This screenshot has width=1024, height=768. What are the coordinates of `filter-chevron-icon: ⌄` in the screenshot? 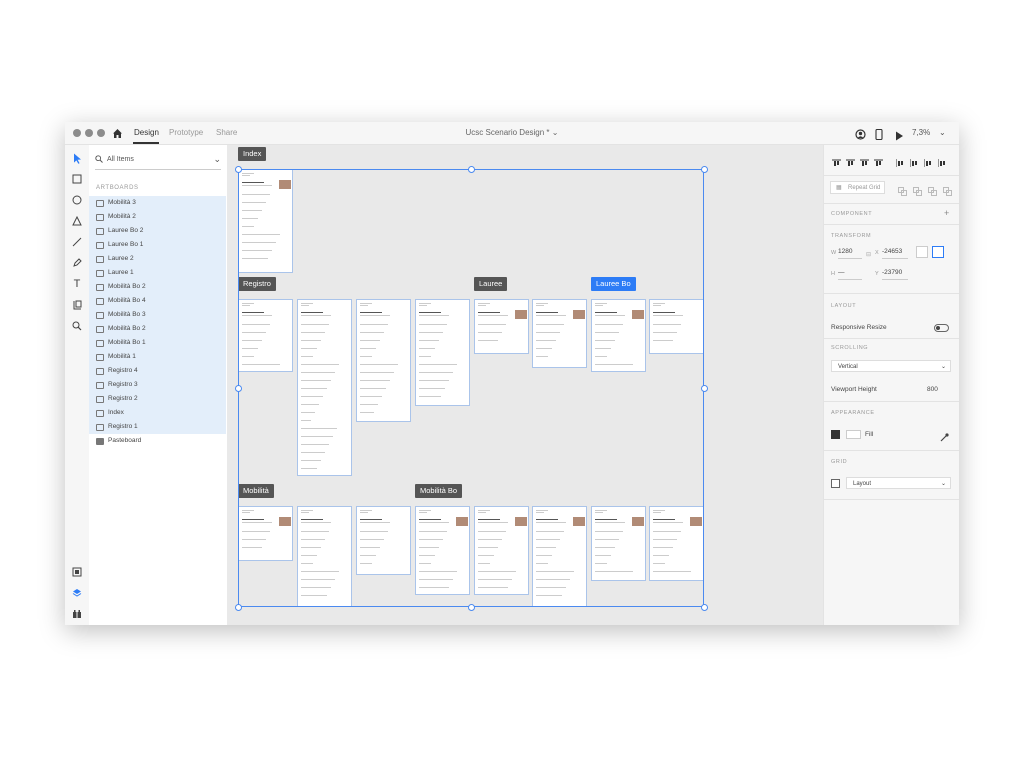 It's located at (217, 159).